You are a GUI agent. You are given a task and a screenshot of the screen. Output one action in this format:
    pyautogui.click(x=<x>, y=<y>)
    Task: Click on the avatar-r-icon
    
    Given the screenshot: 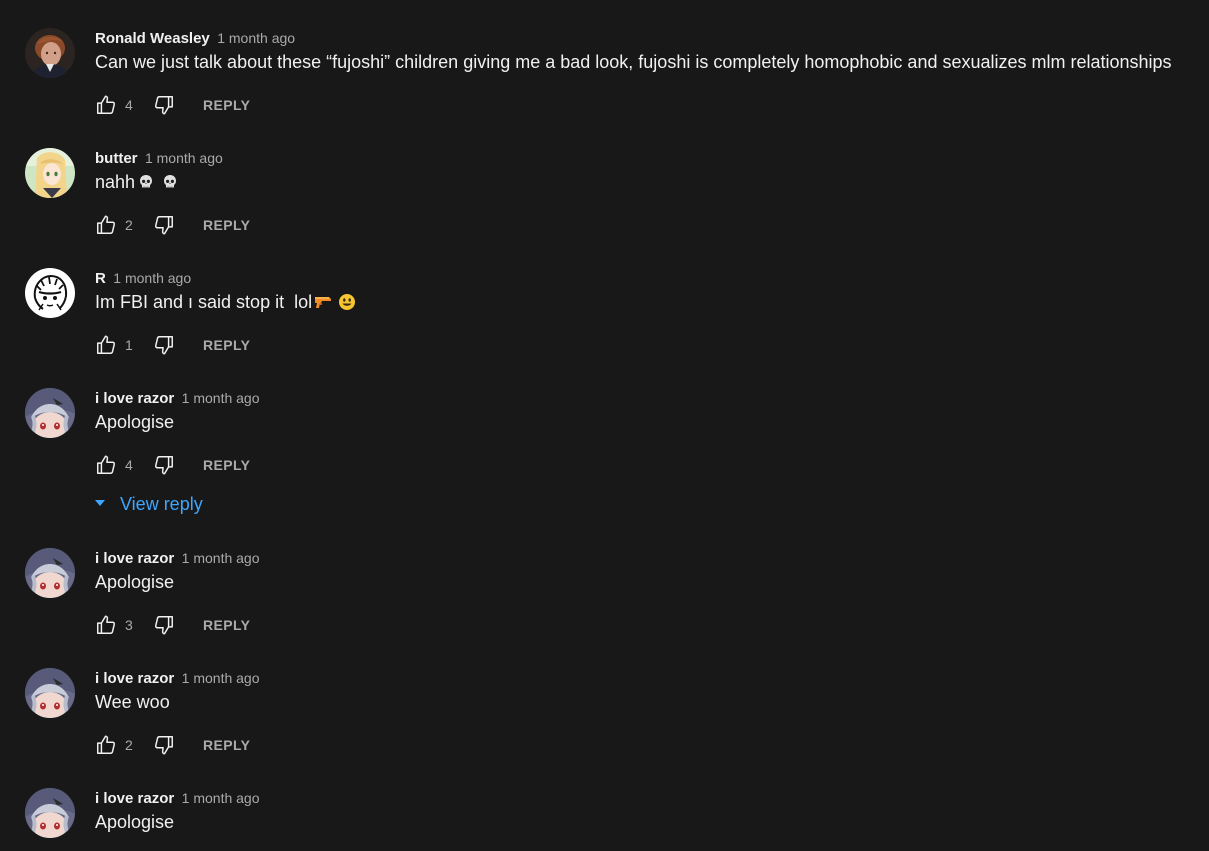 What is the action you would take?
    pyautogui.click(x=50, y=293)
    